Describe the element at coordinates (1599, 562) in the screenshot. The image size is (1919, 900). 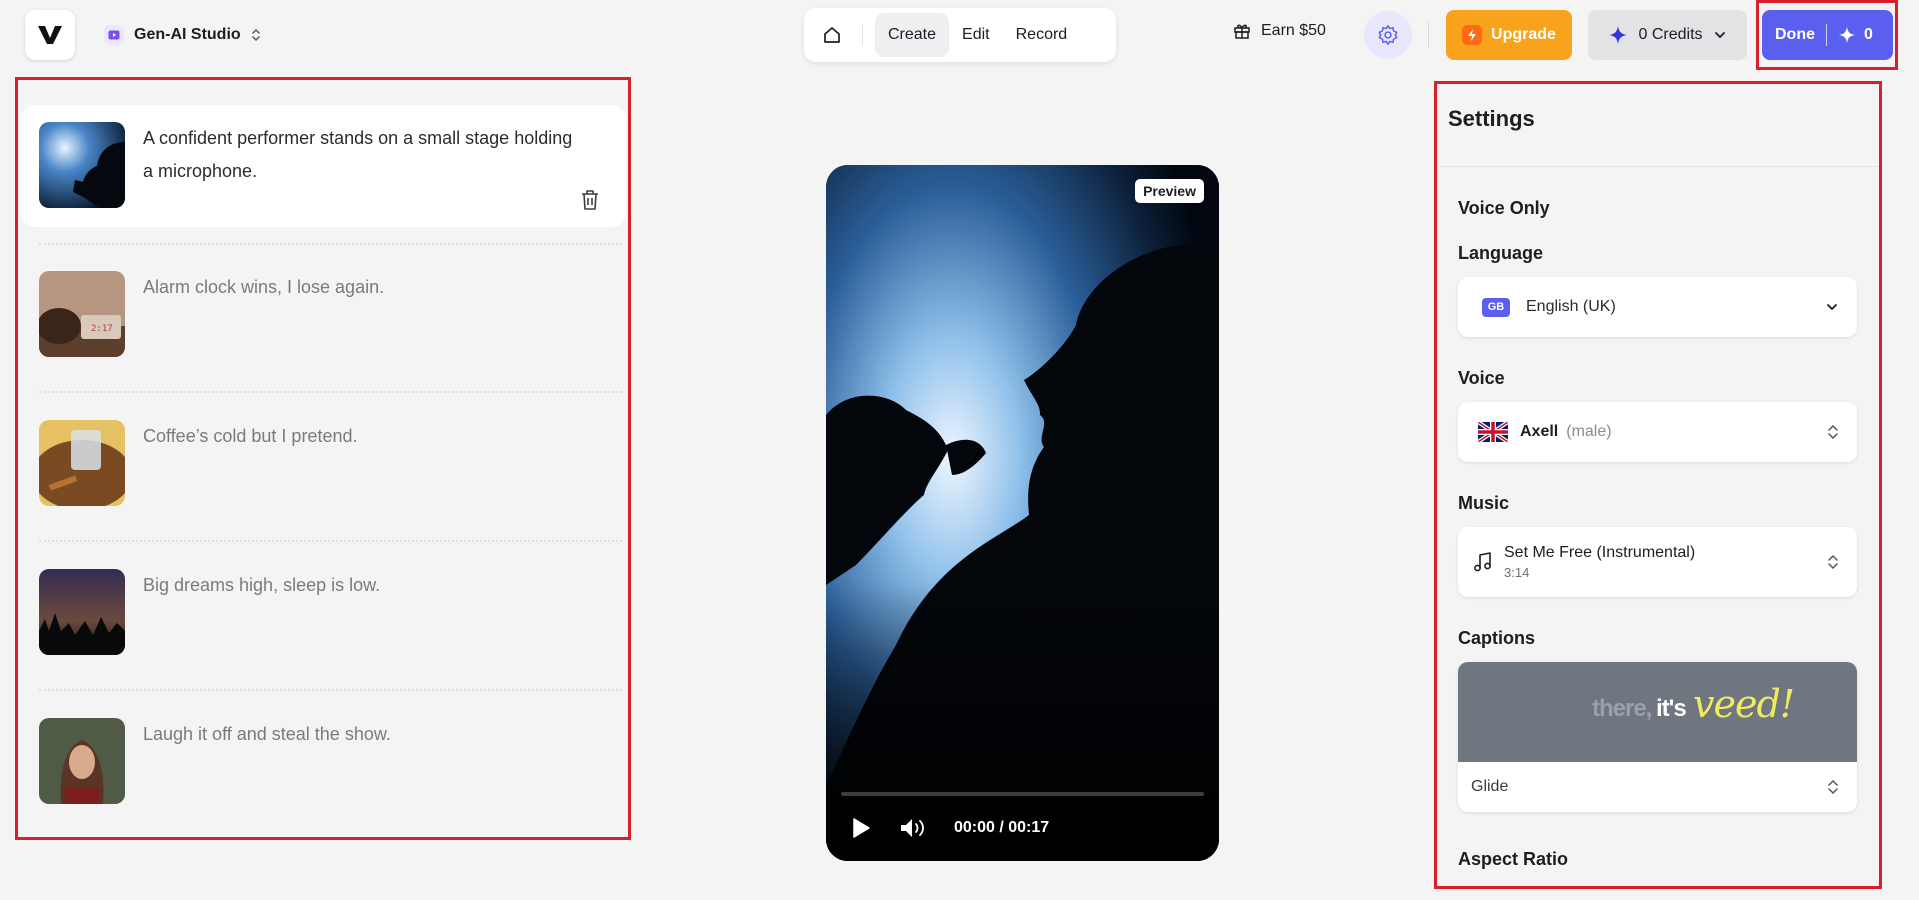
I see `music-info: Set Me Free (Instrumental) 3:14` at that location.